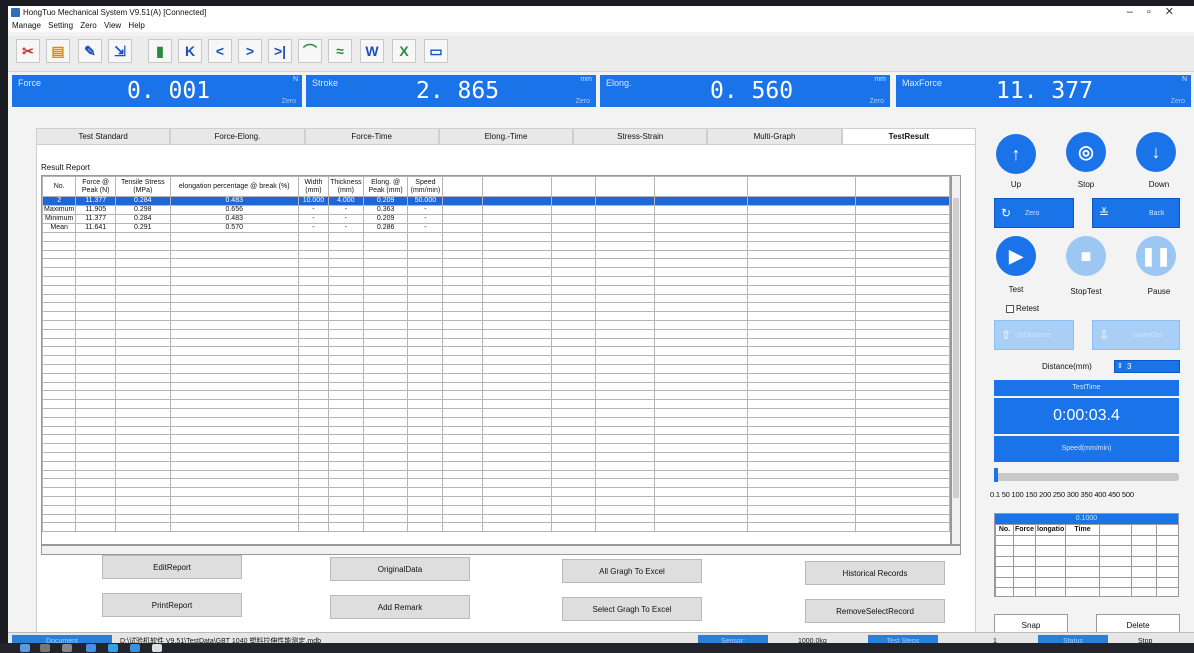 Image resolution: width=1194 pixels, height=653 pixels. I want to click on select-graph-to-excel-button: Select Gragh To Excel, so click(632, 609).